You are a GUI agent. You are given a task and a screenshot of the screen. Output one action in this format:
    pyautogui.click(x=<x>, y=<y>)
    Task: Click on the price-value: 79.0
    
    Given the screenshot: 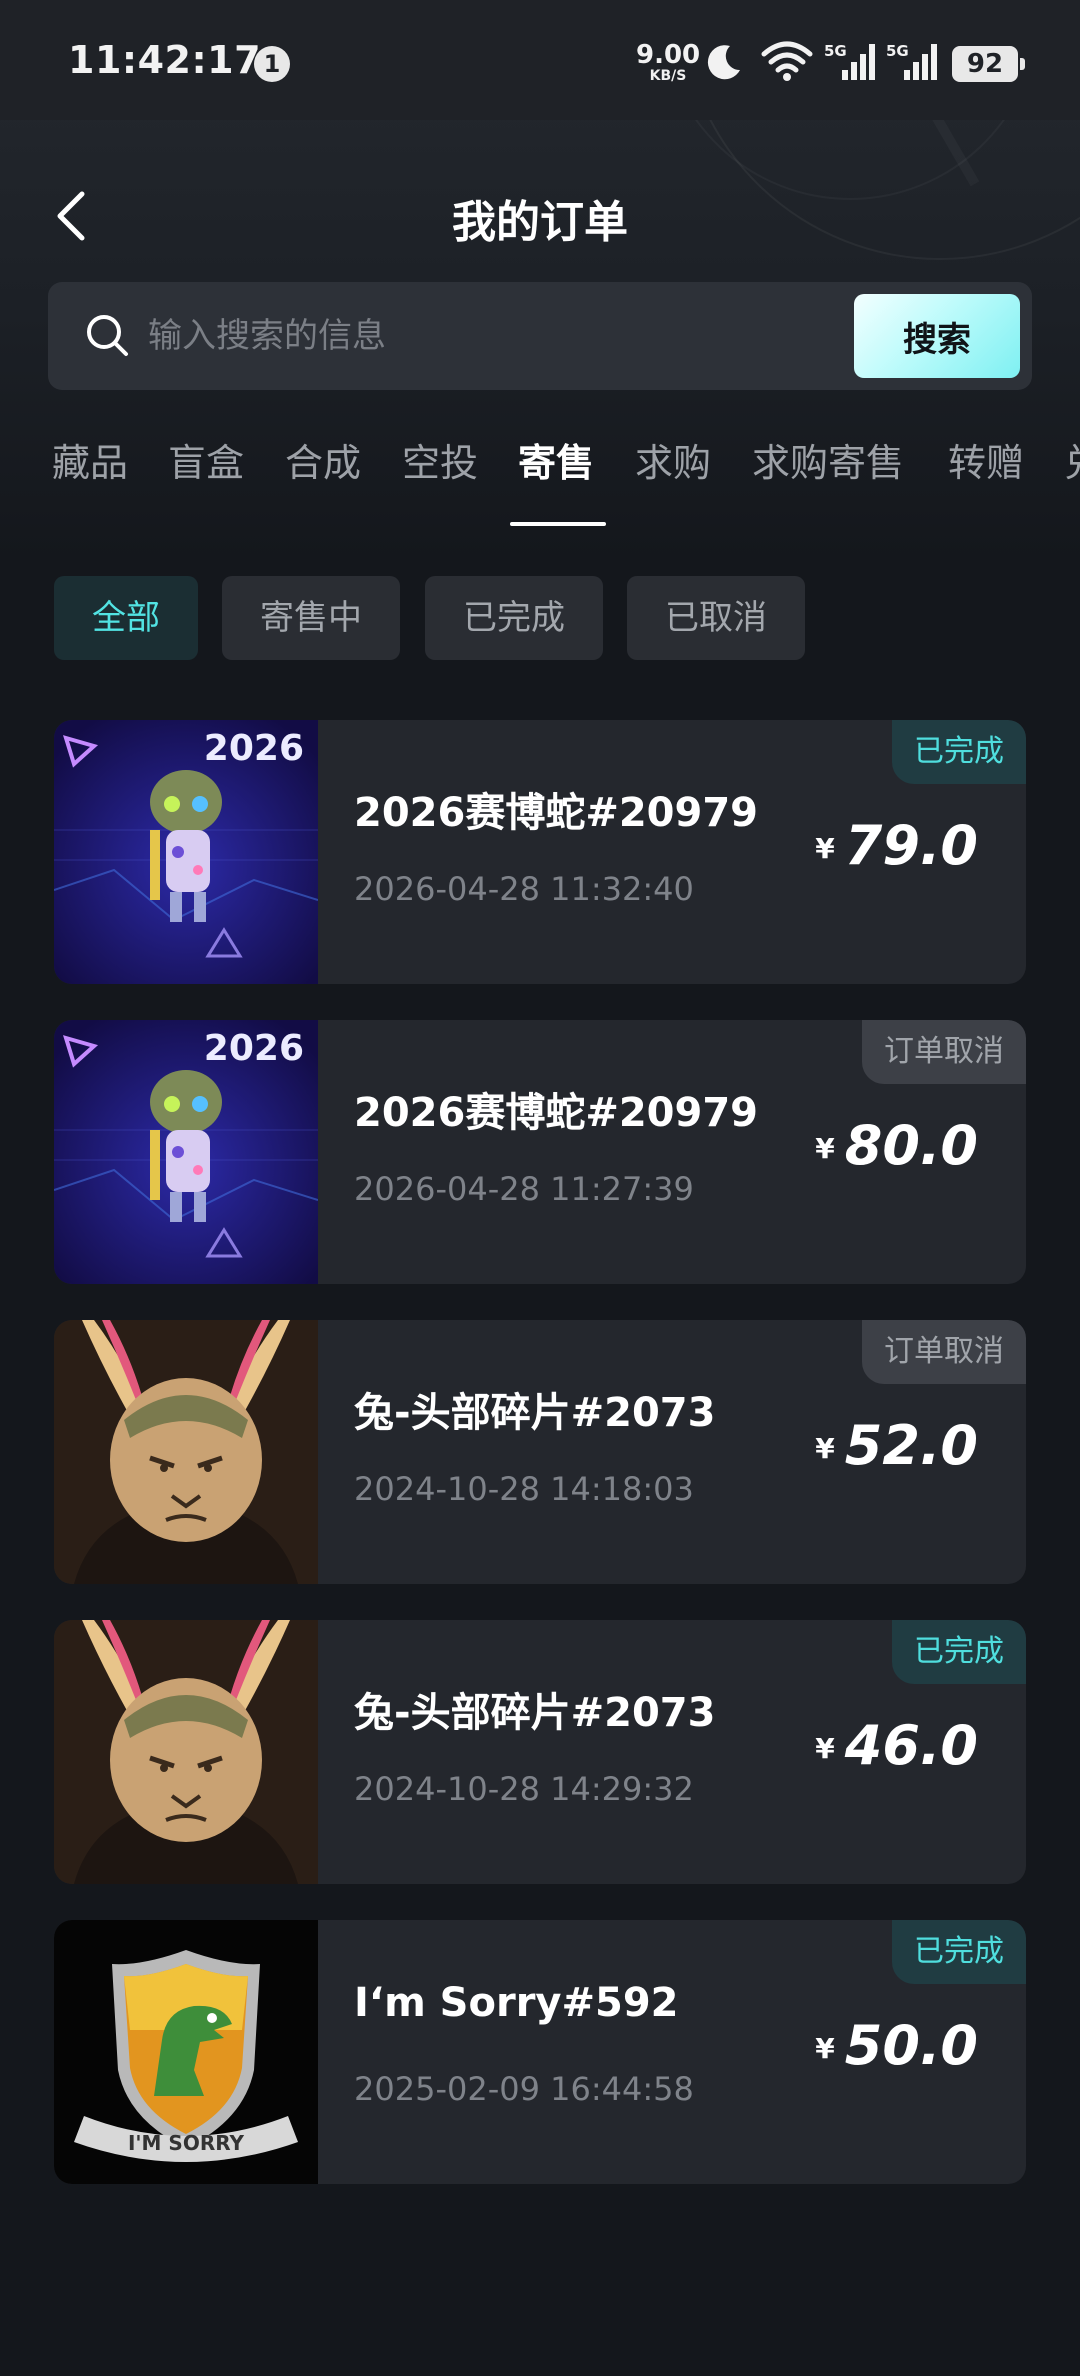 What is the action you would take?
    pyautogui.click(x=911, y=845)
    